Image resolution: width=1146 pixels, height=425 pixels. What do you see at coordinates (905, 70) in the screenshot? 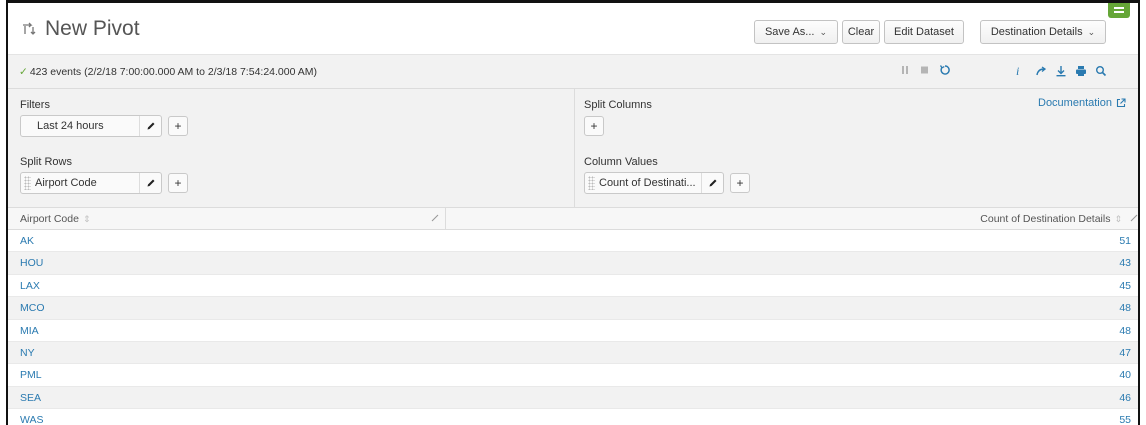
I see `pause-icon` at bounding box center [905, 70].